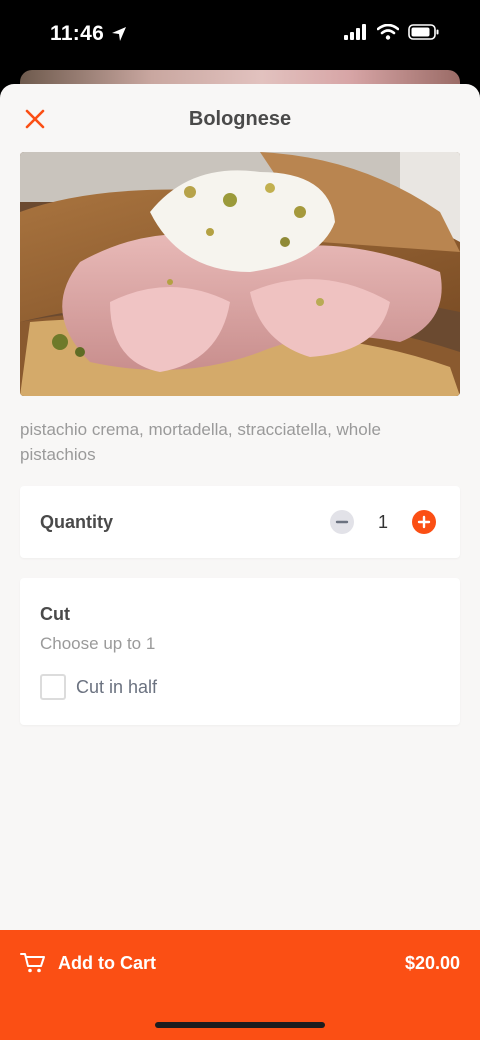 This screenshot has width=480, height=1040. What do you see at coordinates (77, 33) in the screenshot?
I see `status-time: 11:46` at bounding box center [77, 33].